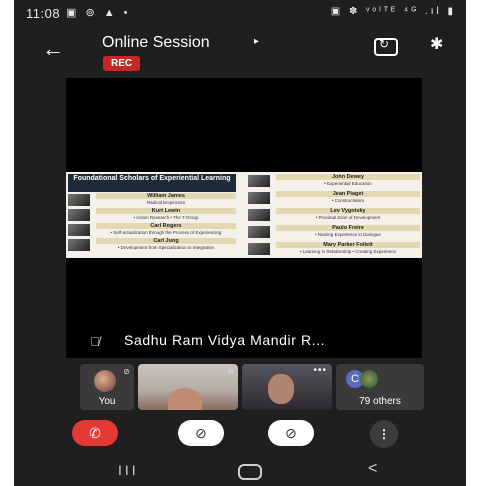  What do you see at coordinates (240, 13) in the screenshot?
I see `status-bar: 11:08 ▣ ⊚ ▲ • ▣ ✽ ᵛᵒˡᵀᴱ ⁴ᴳ .ıl ▮` at bounding box center [240, 13].